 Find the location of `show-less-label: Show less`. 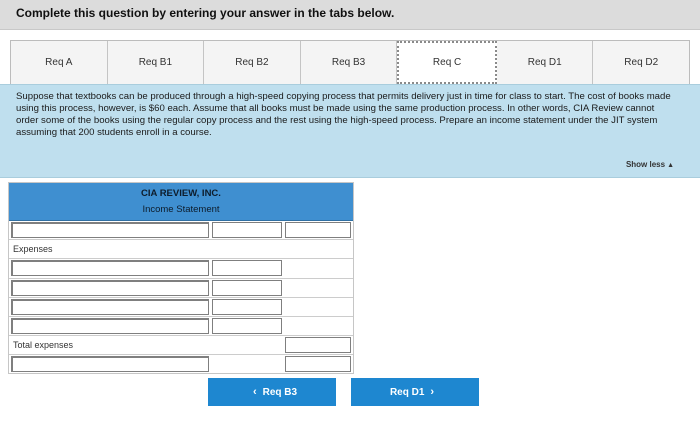

show-less-label: Show less is located at coordinates (645, 164).